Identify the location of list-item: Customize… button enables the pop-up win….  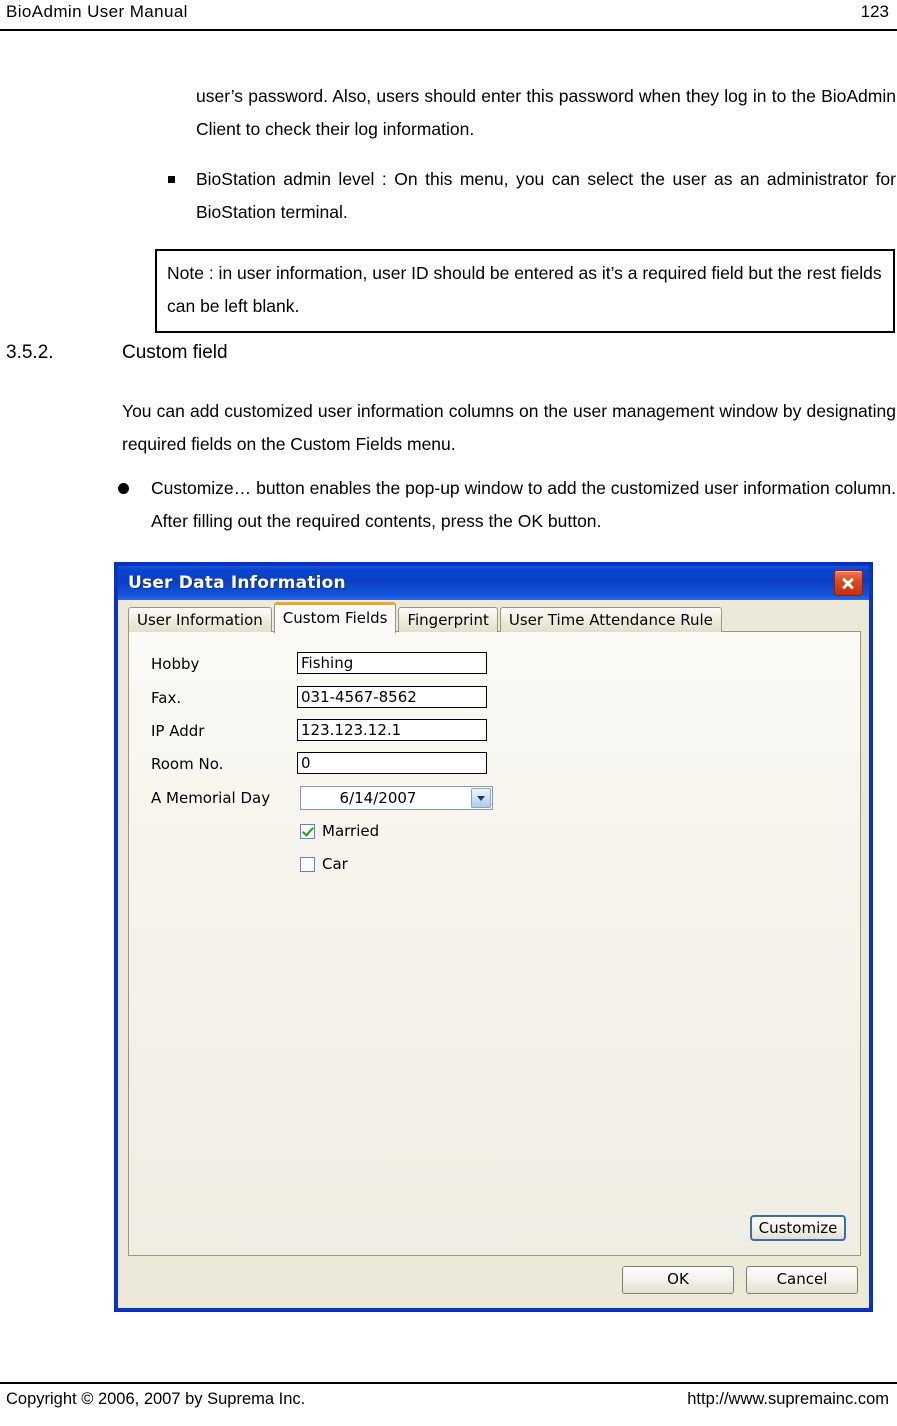
(507, 505).